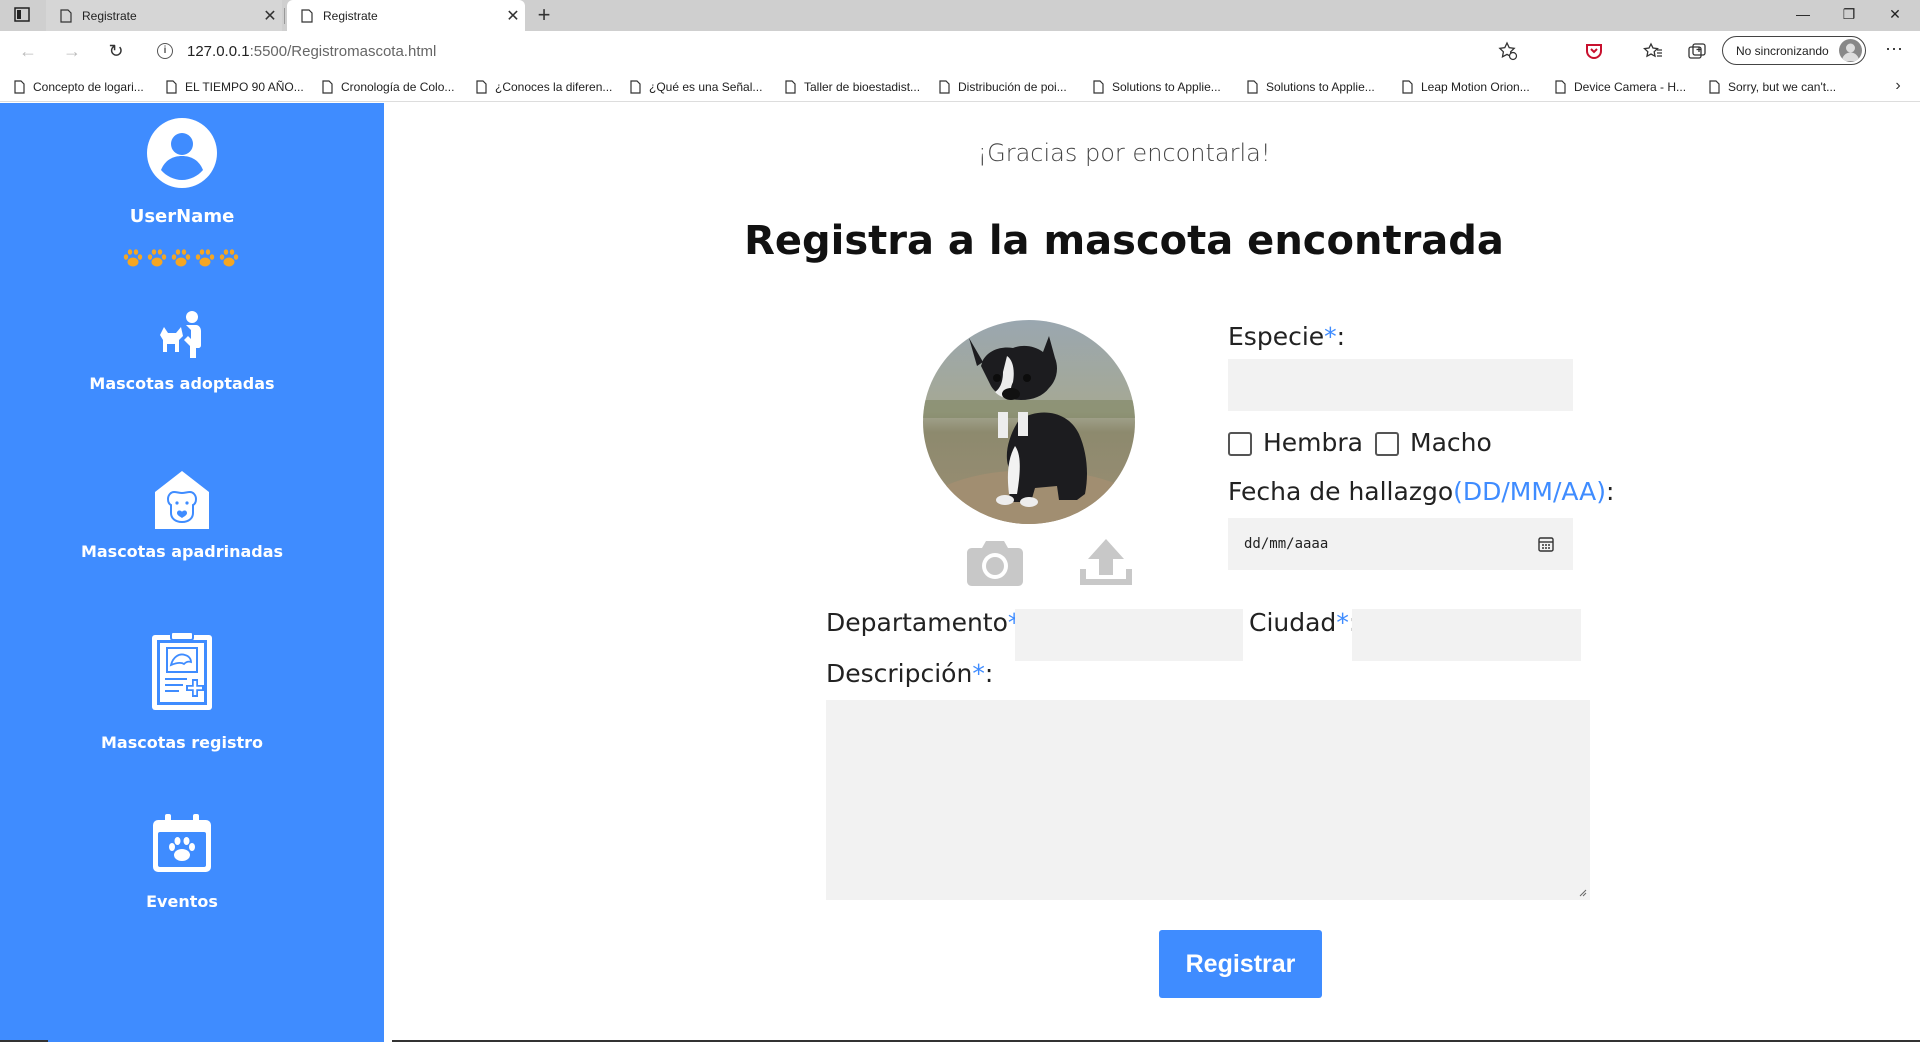 This screenshot has width=1920, height=1042. Describe the element at coordinates (1466, 635) in the screenshot. I see `ciudad-input` at that location.